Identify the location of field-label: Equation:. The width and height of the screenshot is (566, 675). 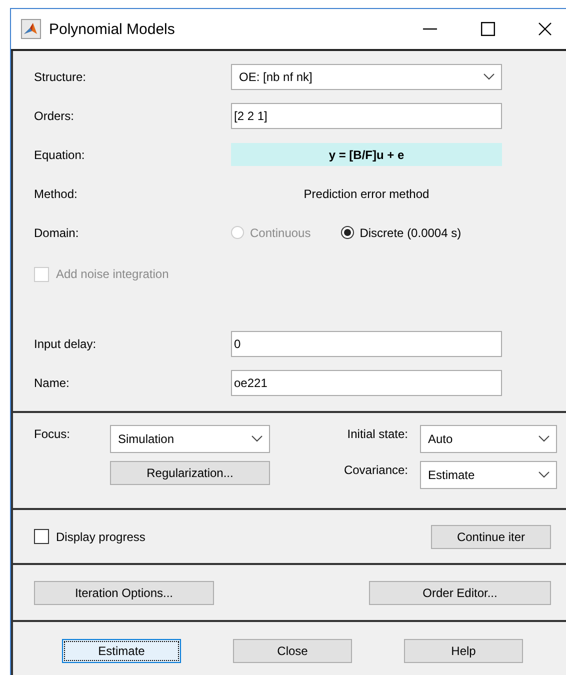
(60, 155).